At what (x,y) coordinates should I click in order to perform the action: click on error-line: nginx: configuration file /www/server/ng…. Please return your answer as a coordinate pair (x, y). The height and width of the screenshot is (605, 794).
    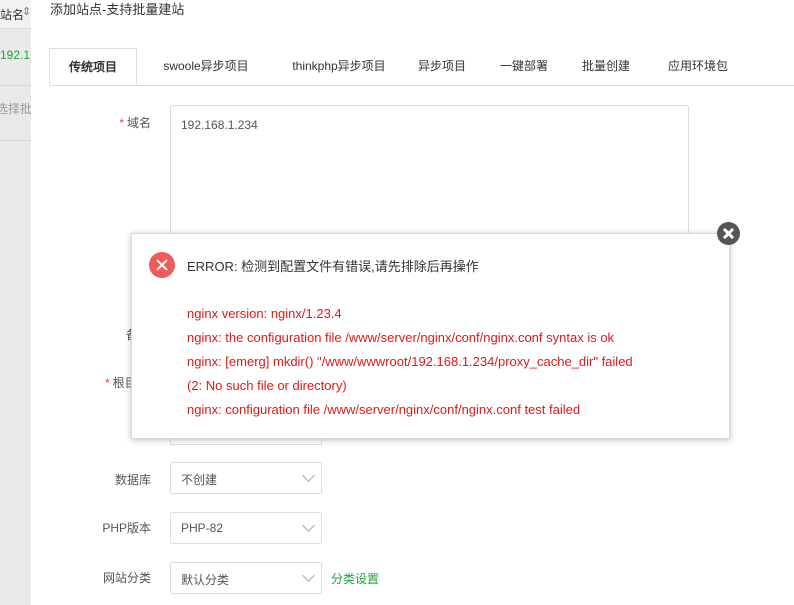
    Looking at the image, I should click on (384, 409).